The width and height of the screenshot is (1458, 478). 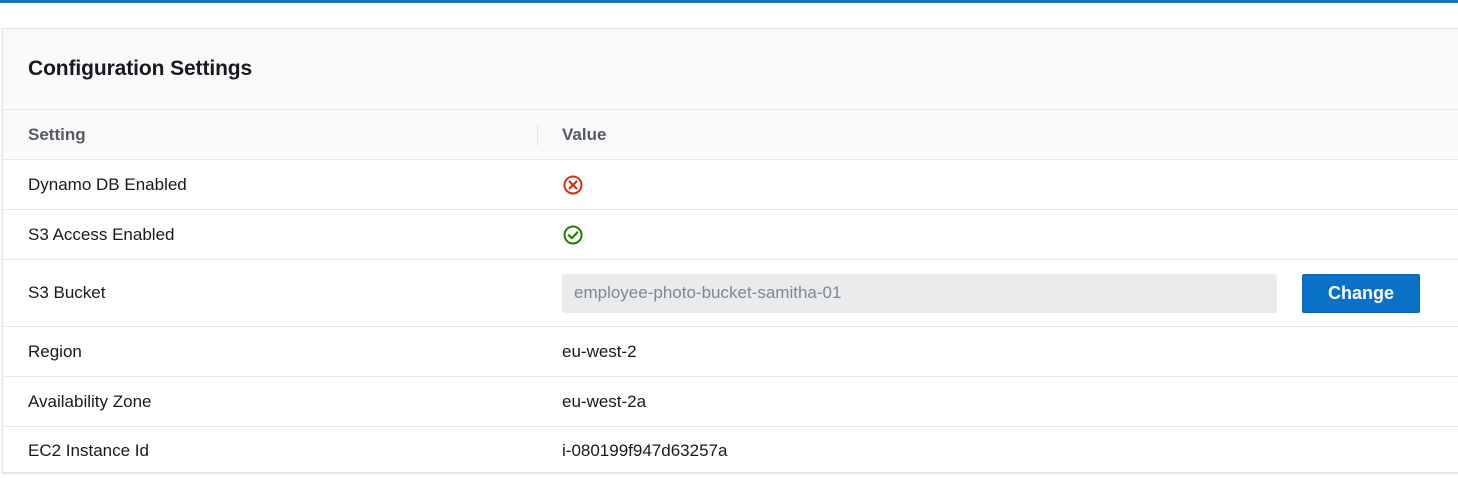 What do you see at coordinates (573, 184) in the screenshot?
I see `x-circle-icon` at bounding box center [573, 184].